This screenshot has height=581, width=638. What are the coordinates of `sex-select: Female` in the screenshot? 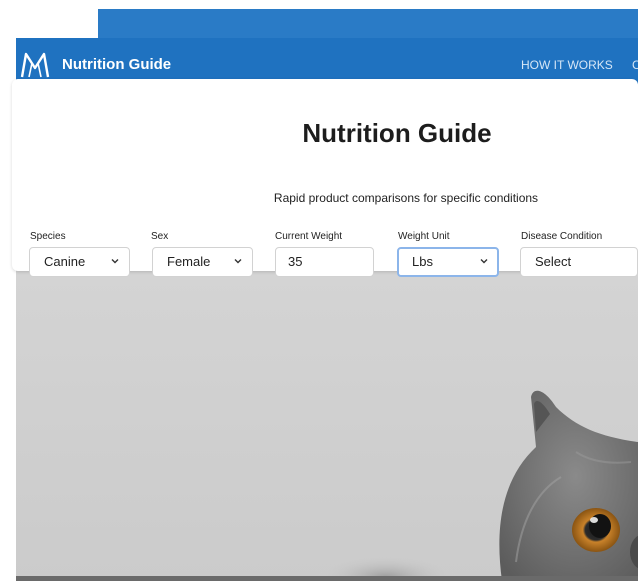 It's located at (202, 262).